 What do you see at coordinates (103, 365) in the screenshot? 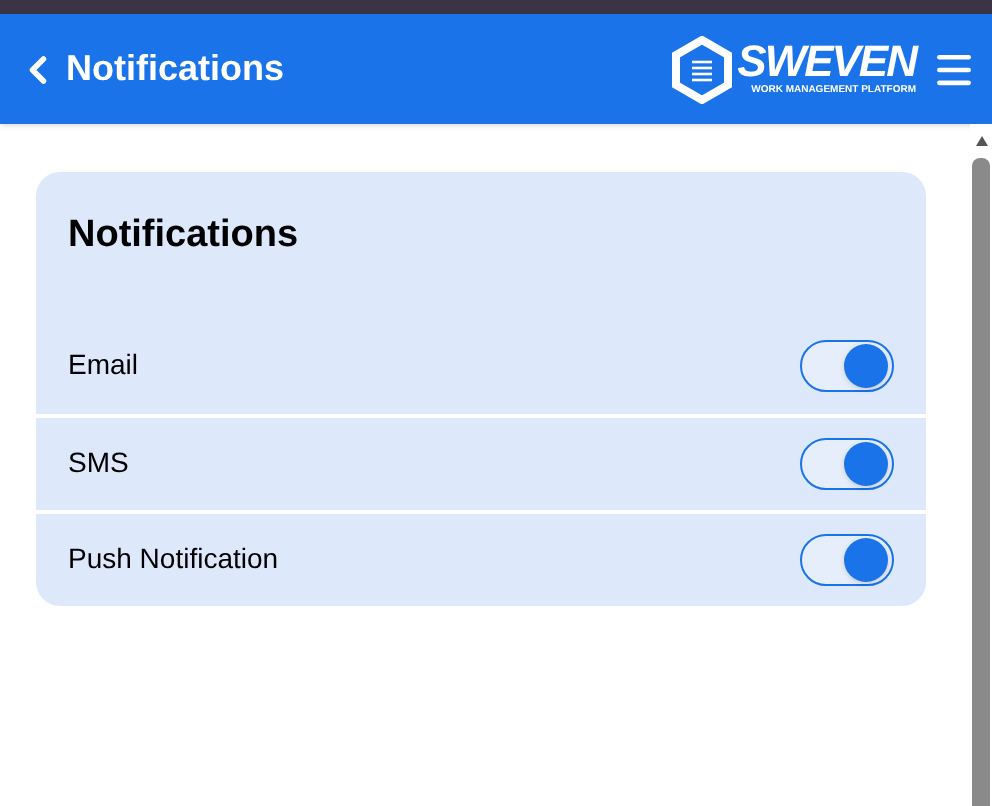
I see `setting-label: Email` at bounding box center [103, 365].